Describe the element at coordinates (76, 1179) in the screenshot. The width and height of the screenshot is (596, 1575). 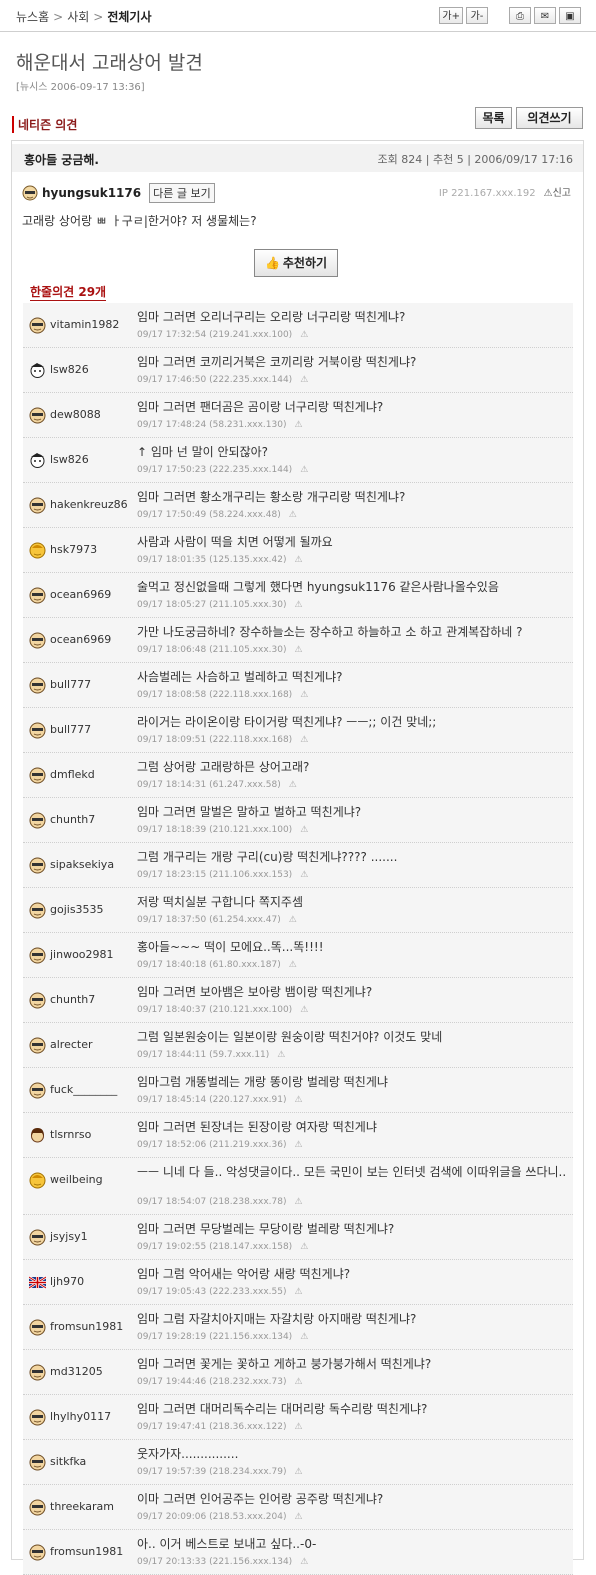
I see `comment-user-id: weilbeing` at that location.